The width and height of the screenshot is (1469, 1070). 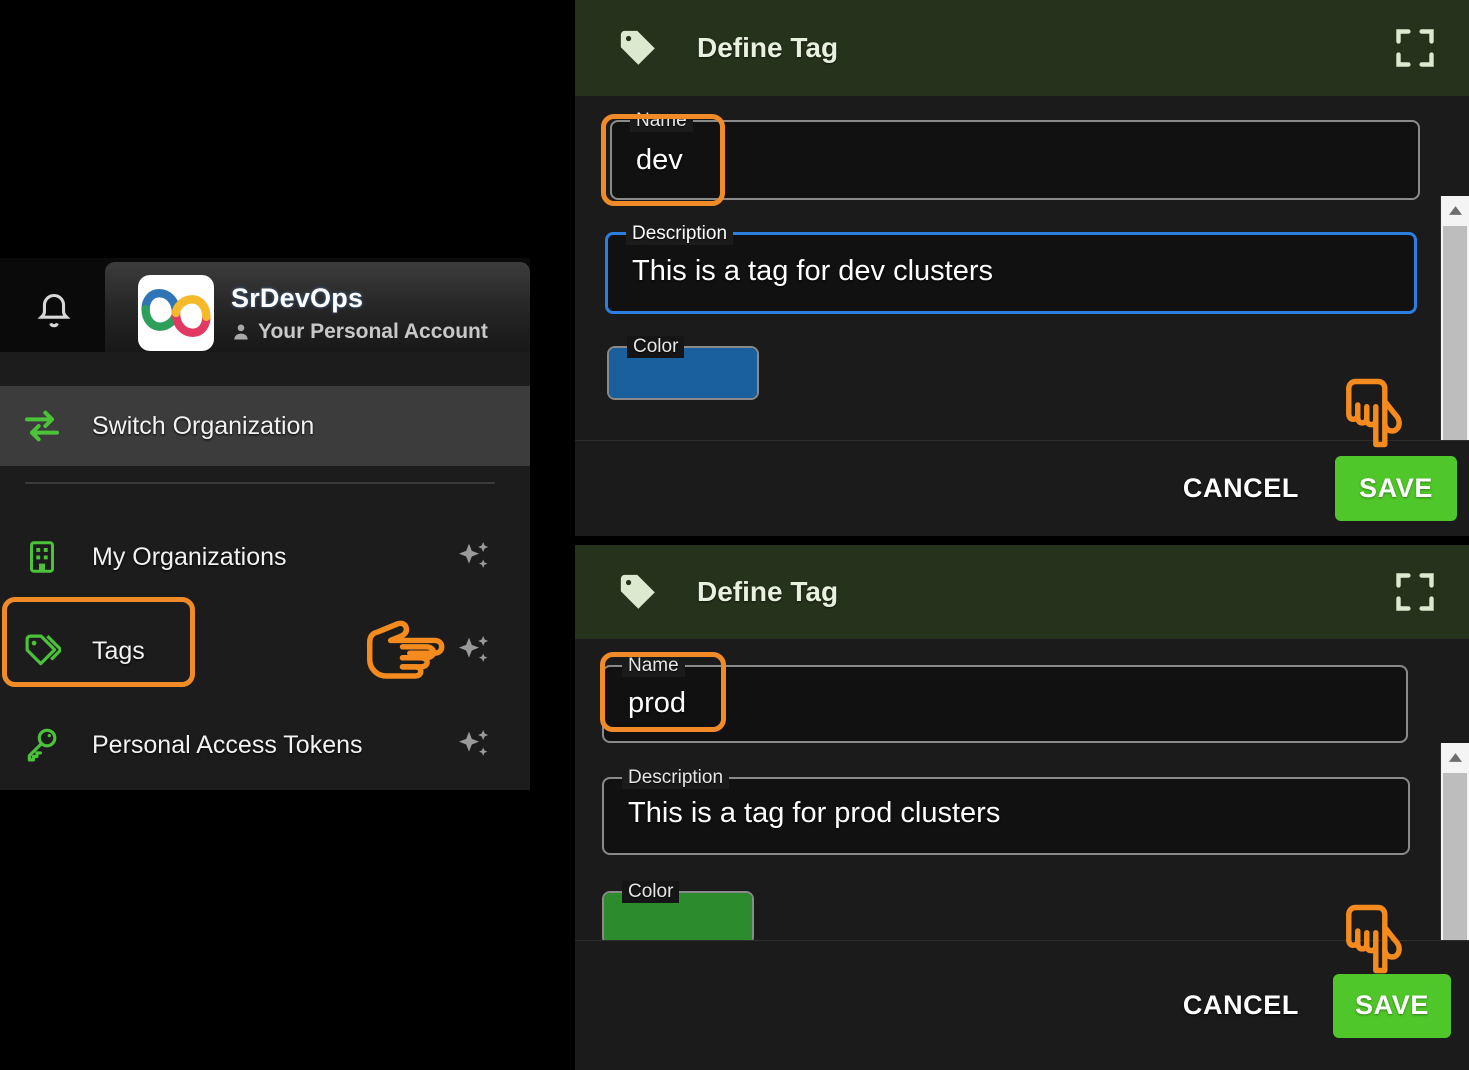 What do you see at coordinates (657, 703) in the screenshot?
I see `name-value: prod` at bounding box center [657, 703].